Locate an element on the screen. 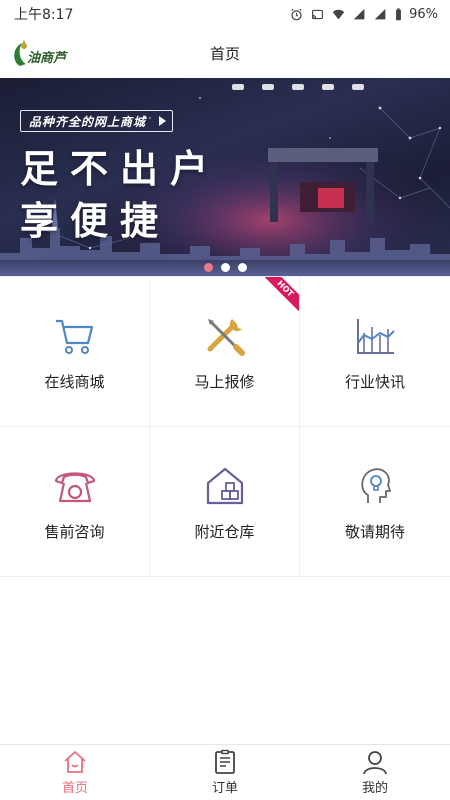 The height and width of the screenshot is (800, 450). status-bar: 上午8:17 96% is located at coordinates (225, 14).